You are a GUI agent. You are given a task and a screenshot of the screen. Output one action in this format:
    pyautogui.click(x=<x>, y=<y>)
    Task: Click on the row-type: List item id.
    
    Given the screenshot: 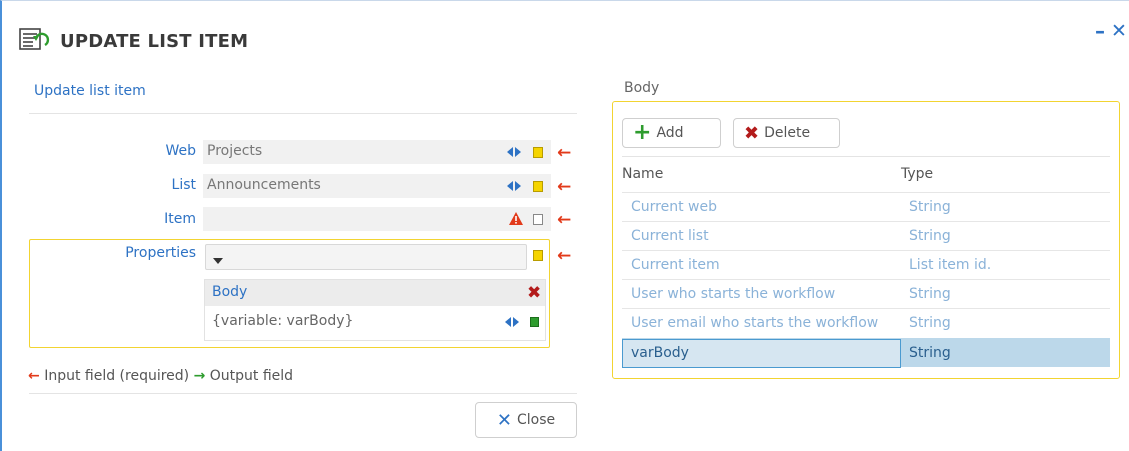 What is the action you would take?
    pyautogui.click(x=950, y=265)
    